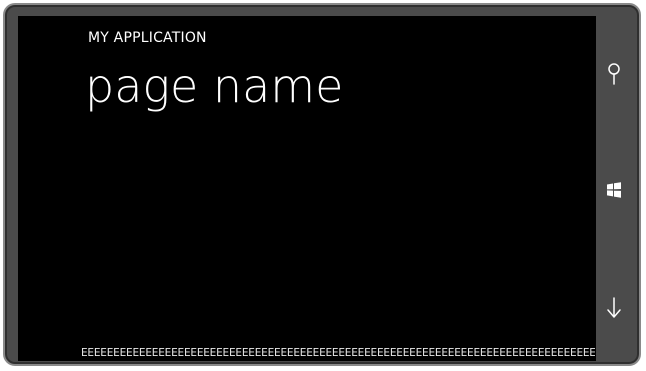 The width and height of the screenshot is (646, 371). Describe the element at coordinates (147, 38) in the screenshot. I see `application-title: MY APPLICATION` at that location.